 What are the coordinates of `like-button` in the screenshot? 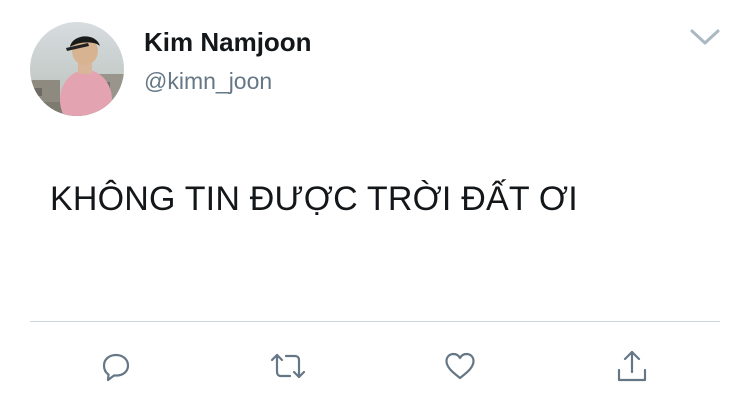 It's located at (460, 366).